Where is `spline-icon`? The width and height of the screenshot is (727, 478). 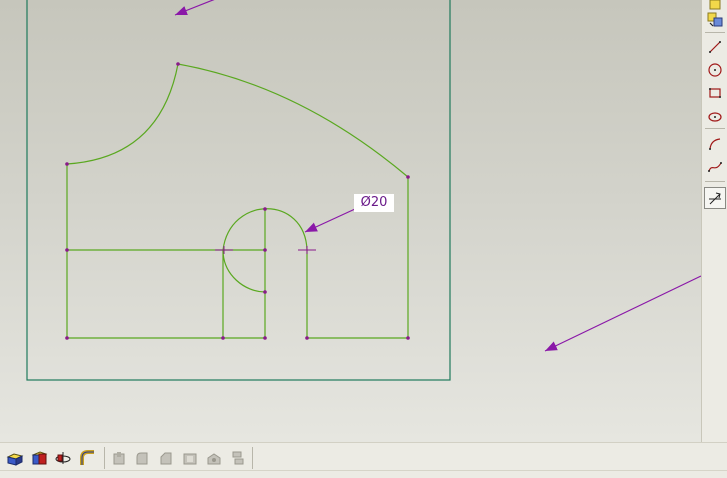 spline-icon is located at coordinates (715, 167).